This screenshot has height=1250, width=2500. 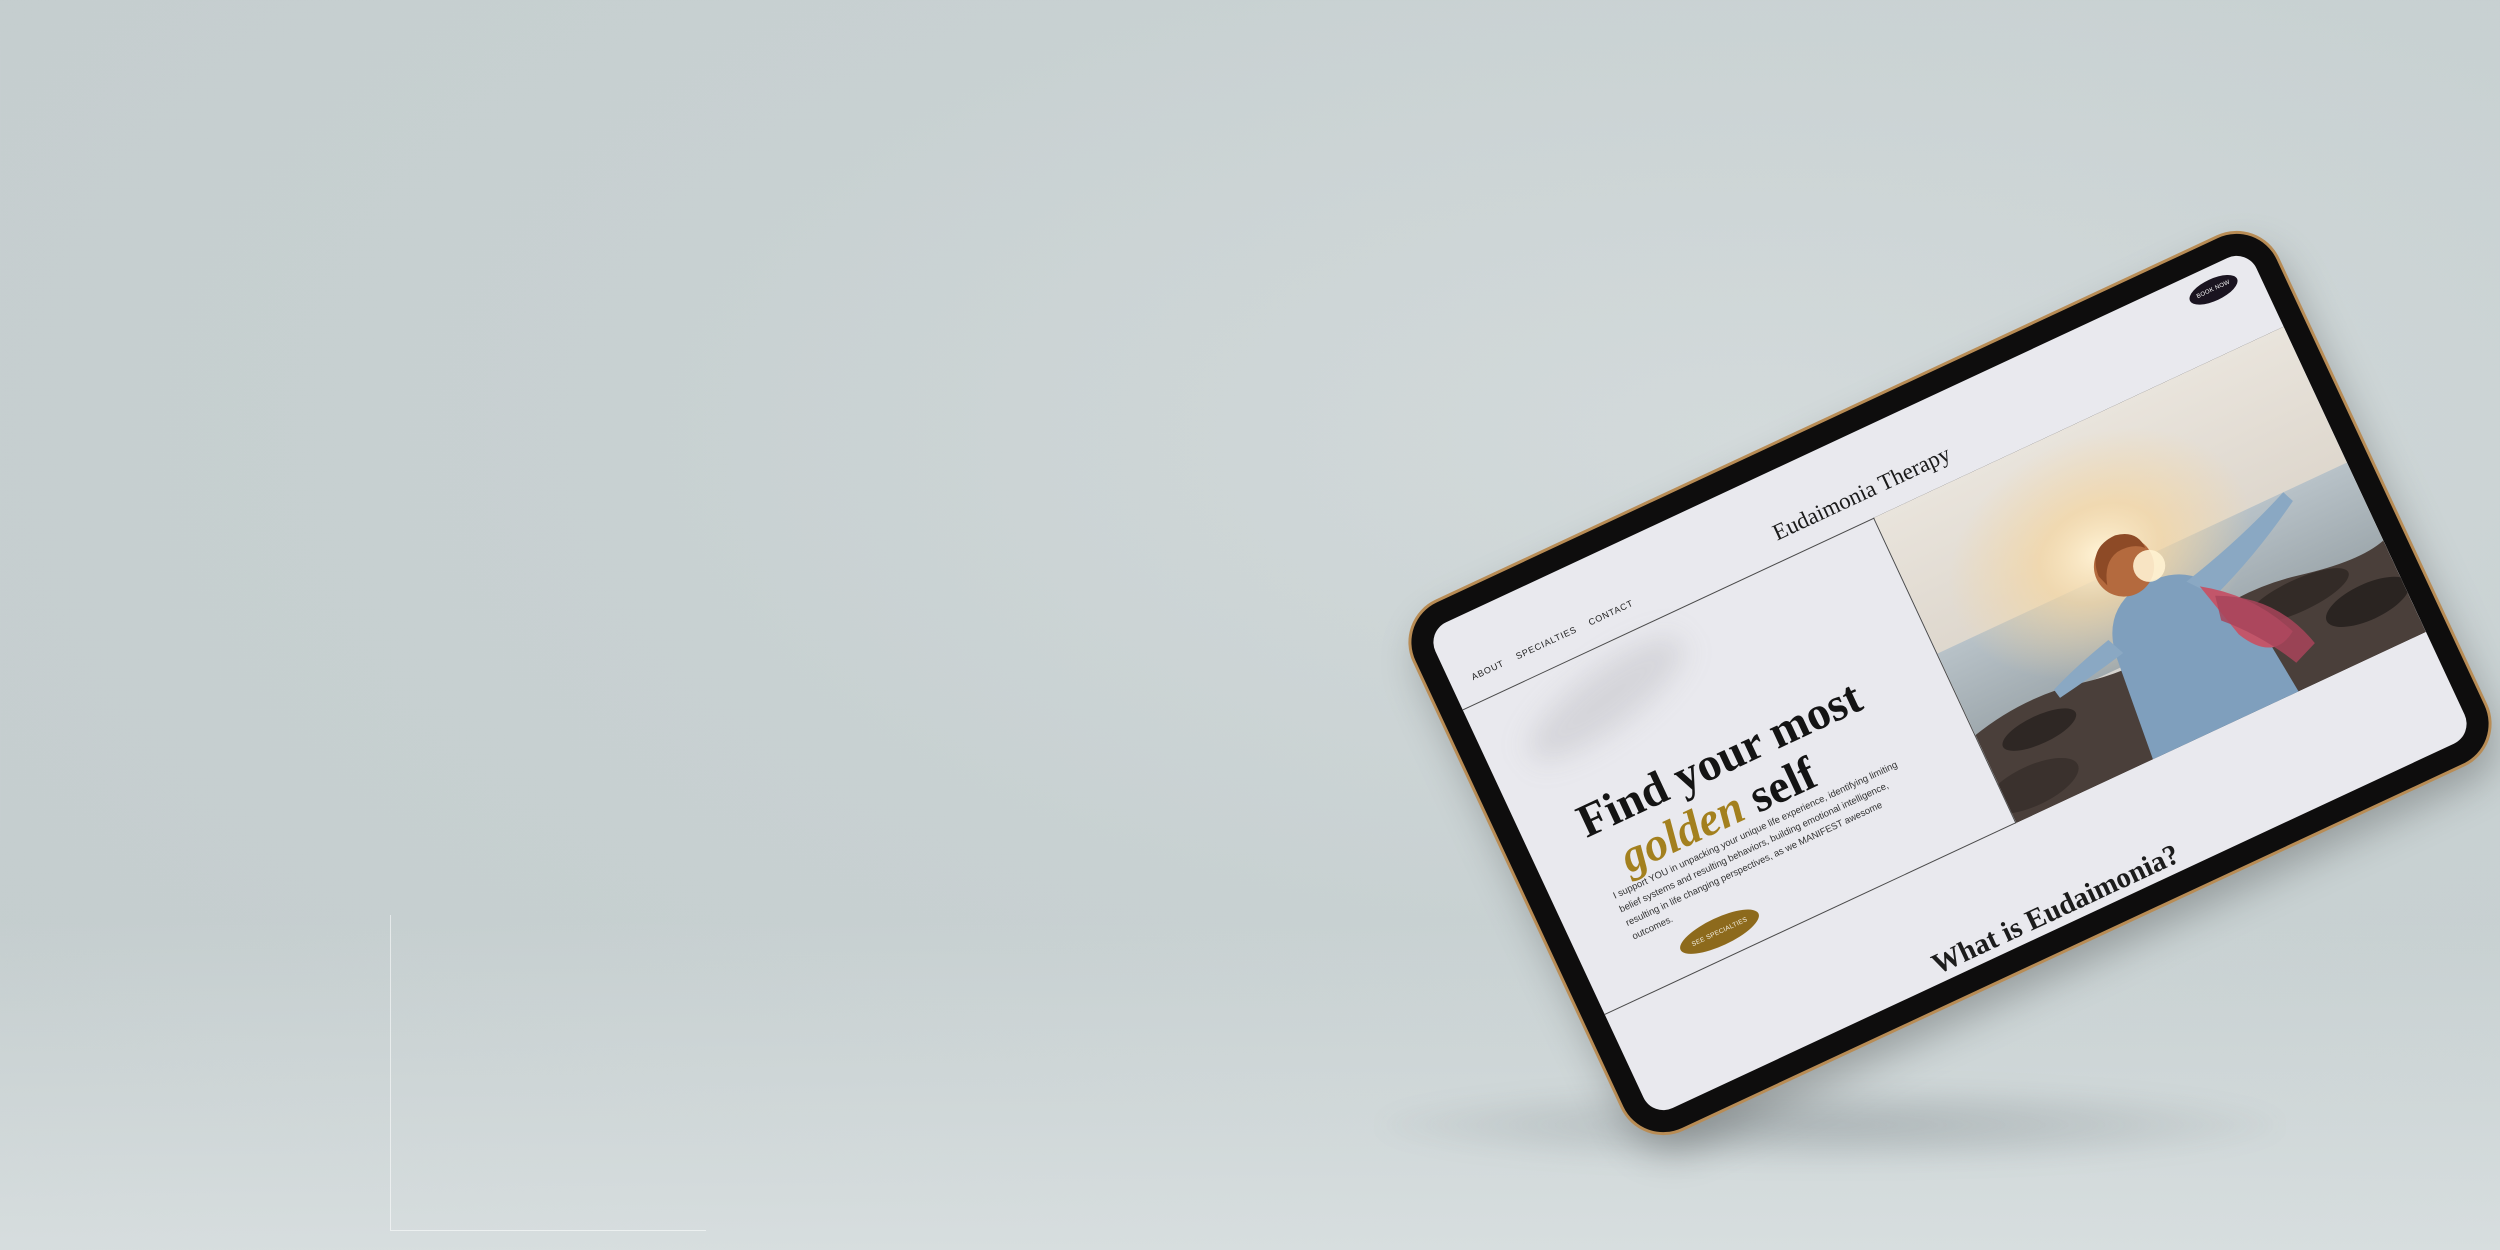 What do you see at coordinates (1830, 1125) in the screenshot?
I see `tablet-shadow` at bounding box center [1830, 1125].